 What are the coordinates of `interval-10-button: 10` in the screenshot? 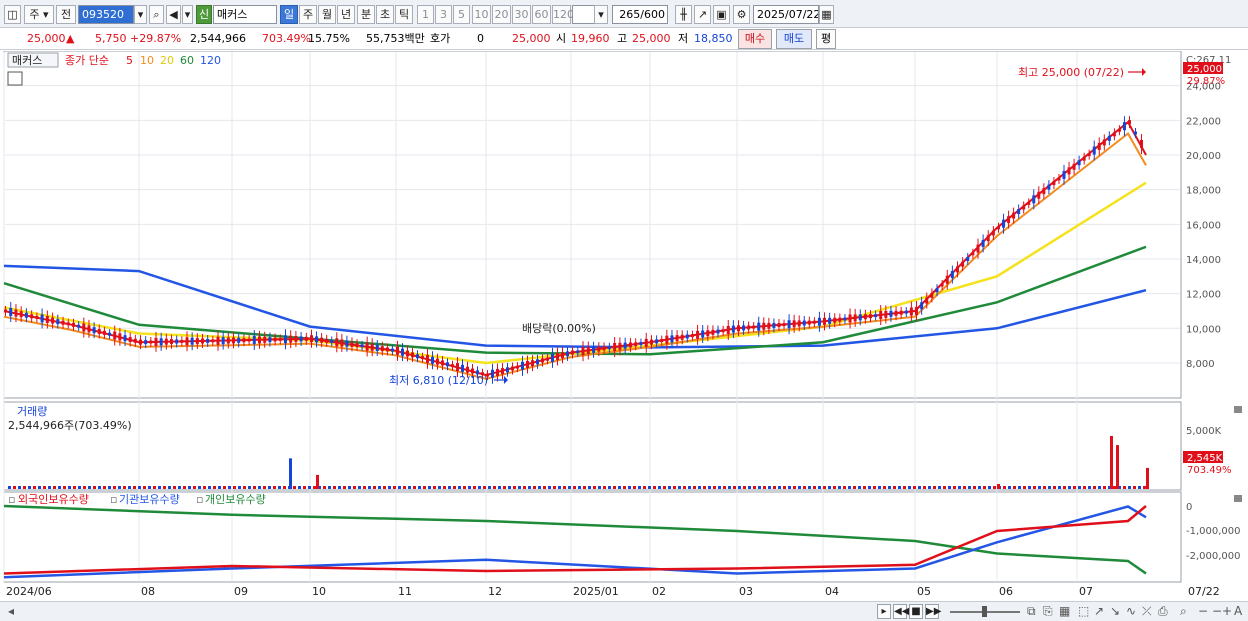 It's located at (481, 14).